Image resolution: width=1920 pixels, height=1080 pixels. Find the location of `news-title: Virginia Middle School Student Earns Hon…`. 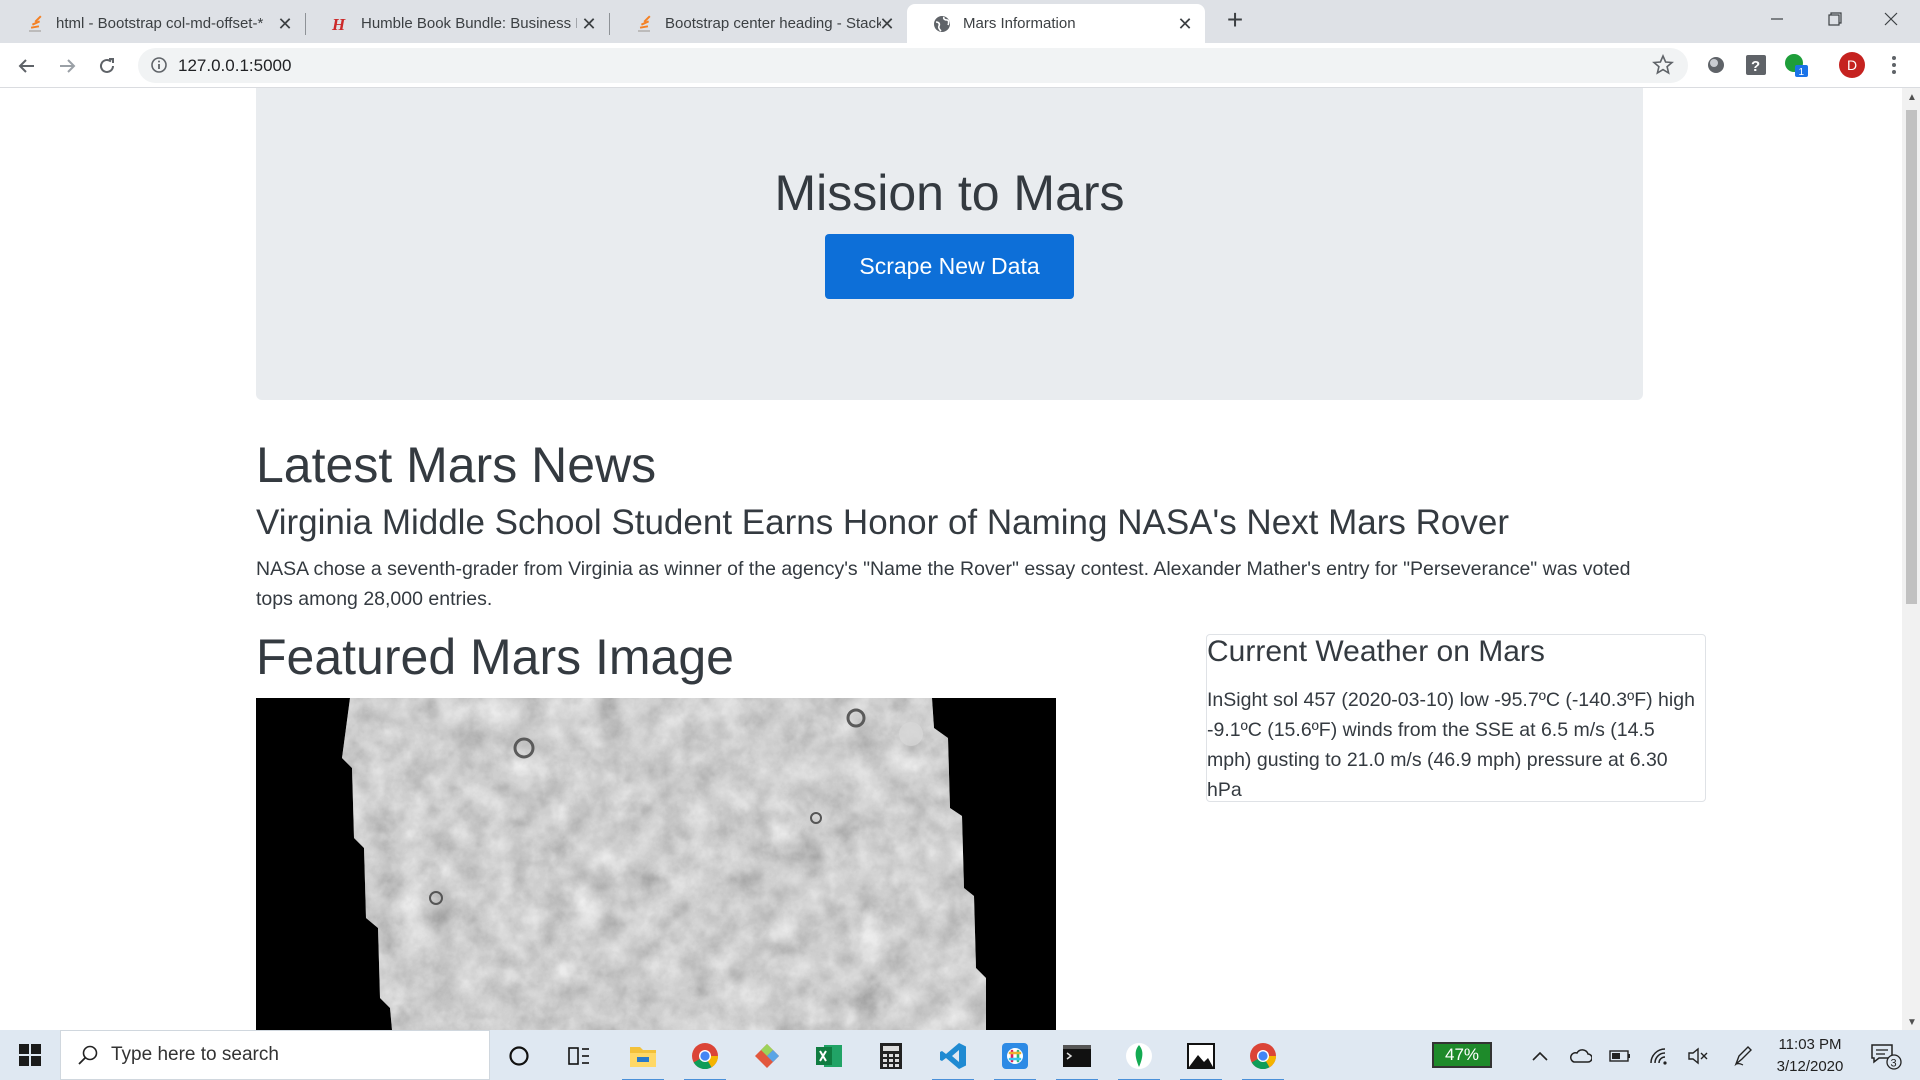

news-title: Virginia Middle School Student Earns Hon… is located at coordinates (882, 522).